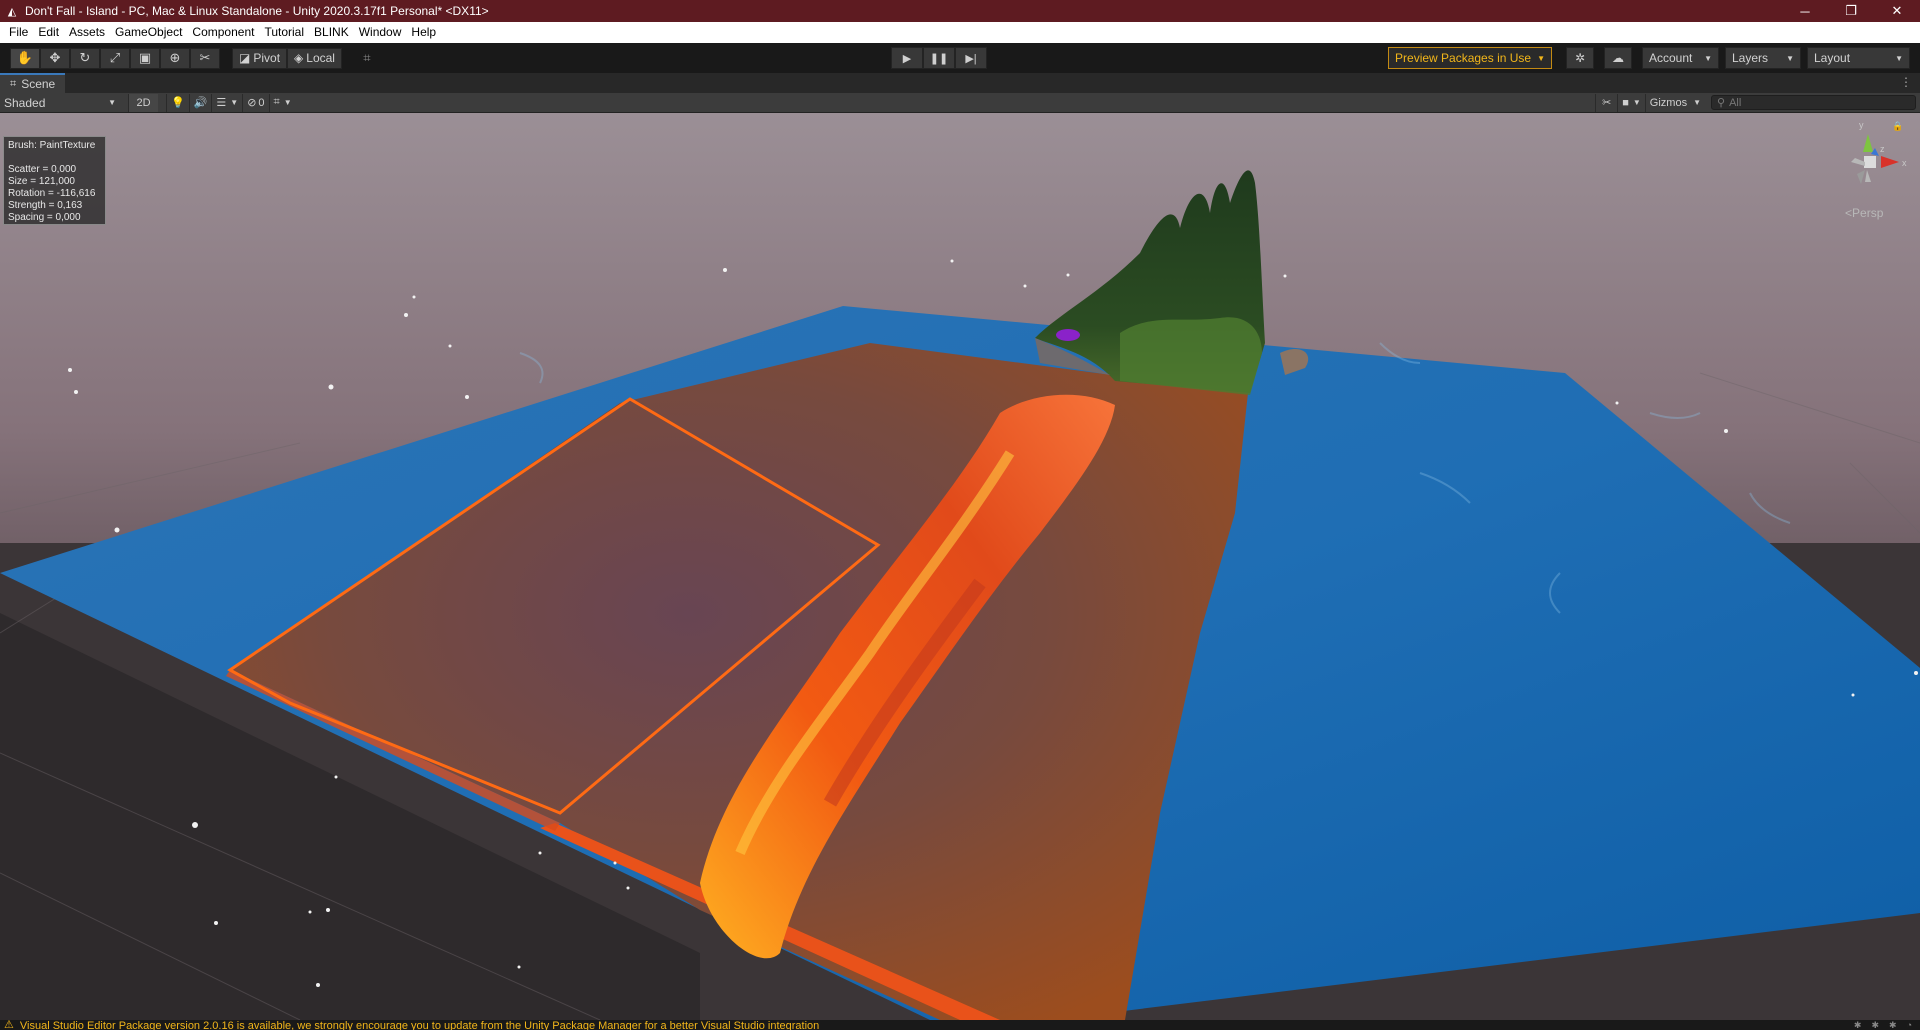 The height and width of the screenshot is (1030, 1920). I want to click on transform-tools: ✋ ✥ ↻ ⤢ ▣ ⊕ ✂, so click(115, 58).